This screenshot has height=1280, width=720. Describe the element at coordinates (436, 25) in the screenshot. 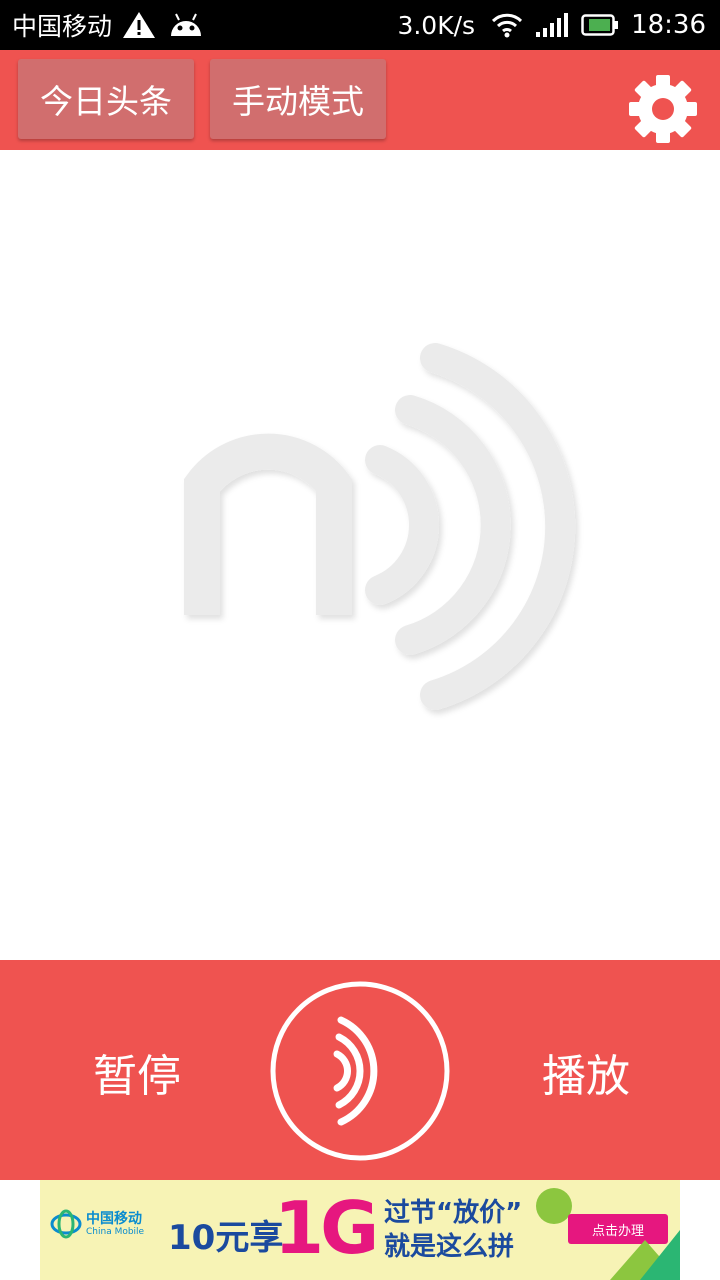

I see `network-speed: 3.0K/s` at that location.